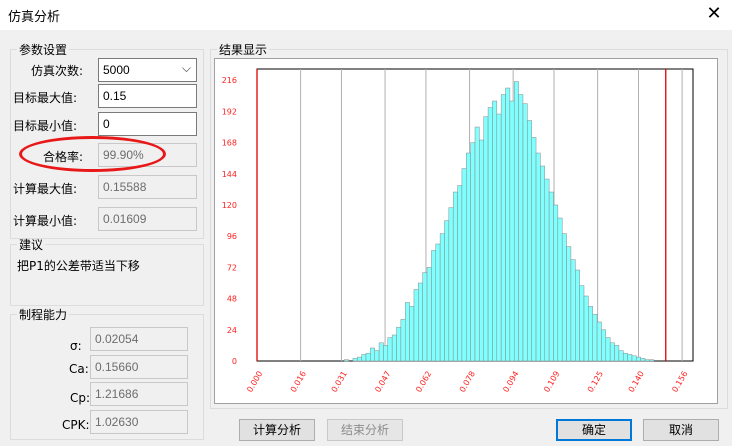 This screenshot has height=446, width=732. What do you see at coordinates (45, 189) in the screenshot?
I see `calc-max-label: 计算最大值:` at bounding box center [45, 189].